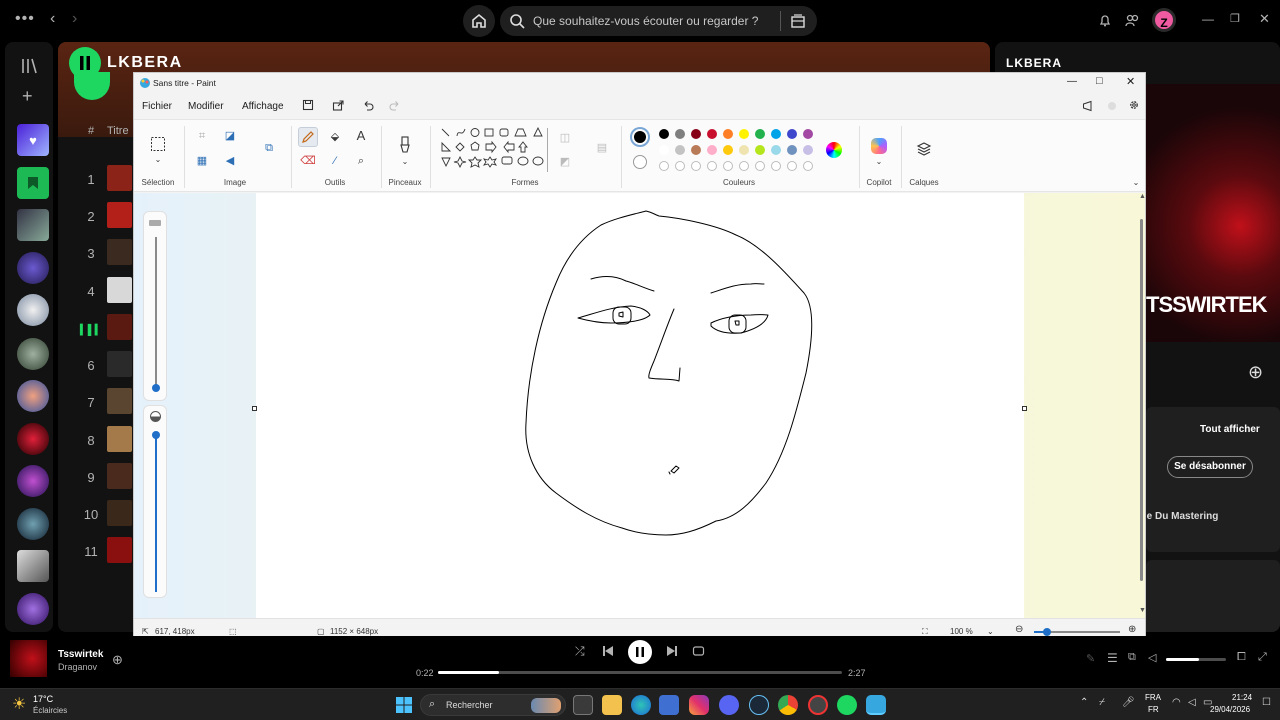  I want to click on zoom-slider-thumb, so click(1047, 632).